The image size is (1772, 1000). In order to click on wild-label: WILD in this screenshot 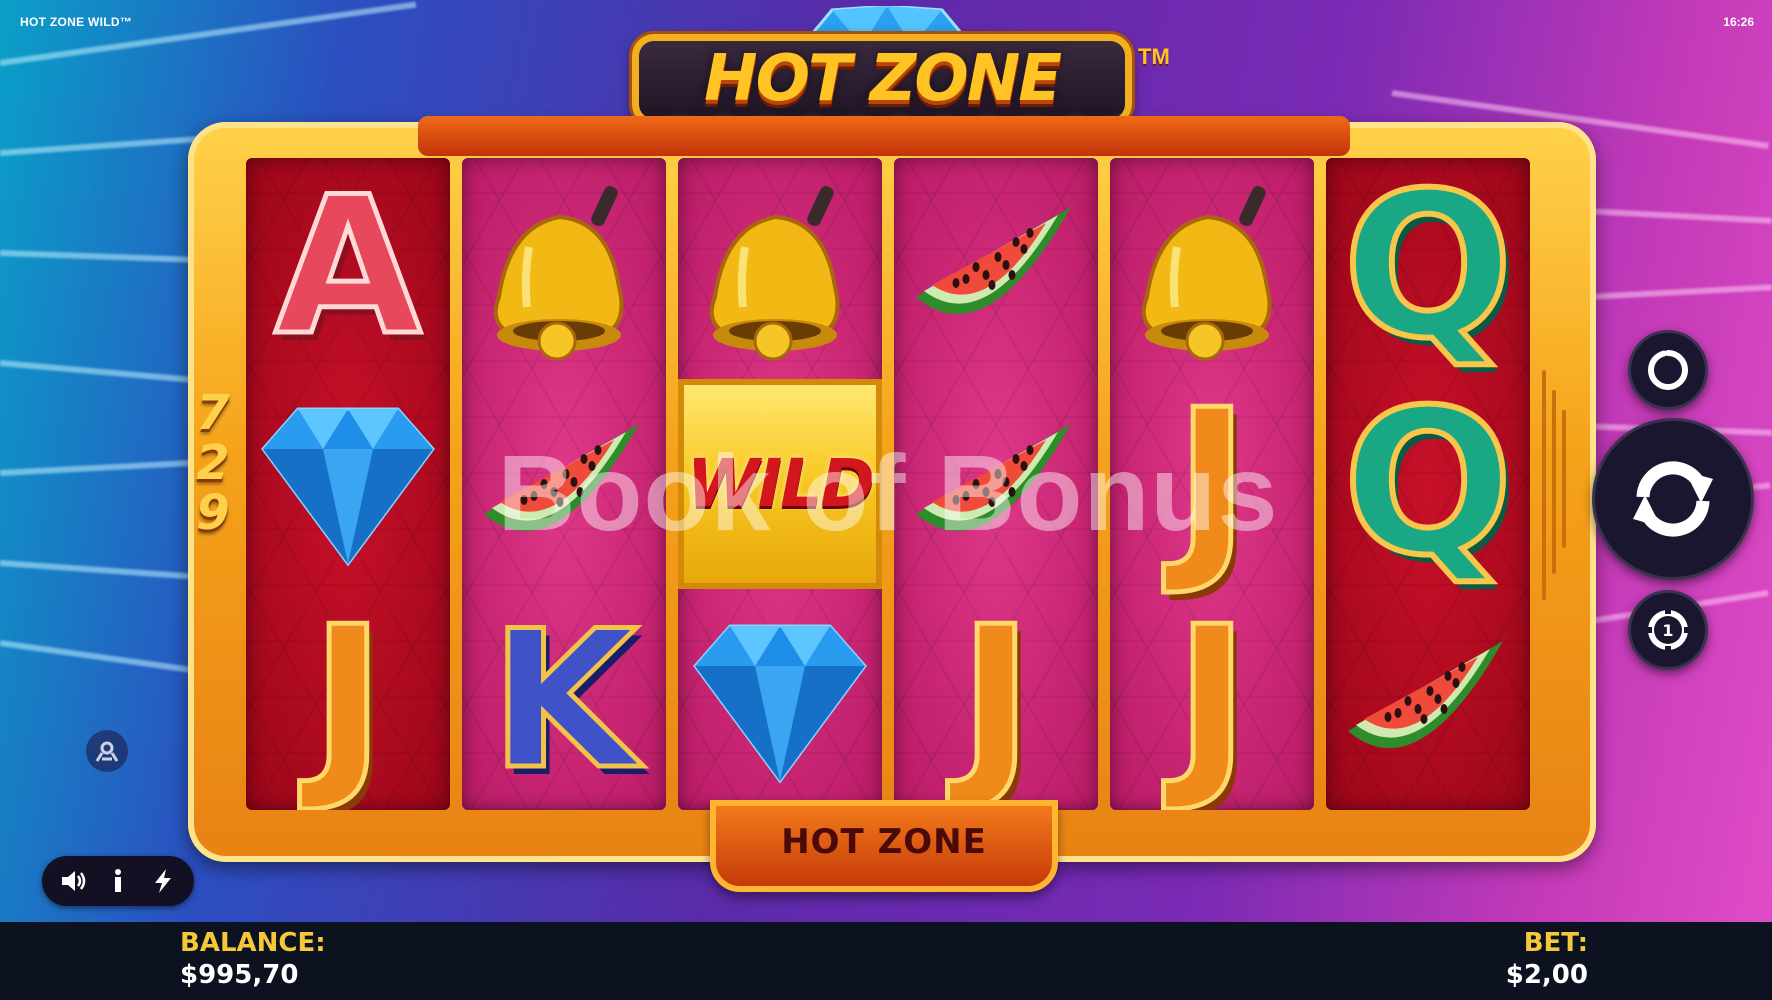, I will do `click(780, 483)`.